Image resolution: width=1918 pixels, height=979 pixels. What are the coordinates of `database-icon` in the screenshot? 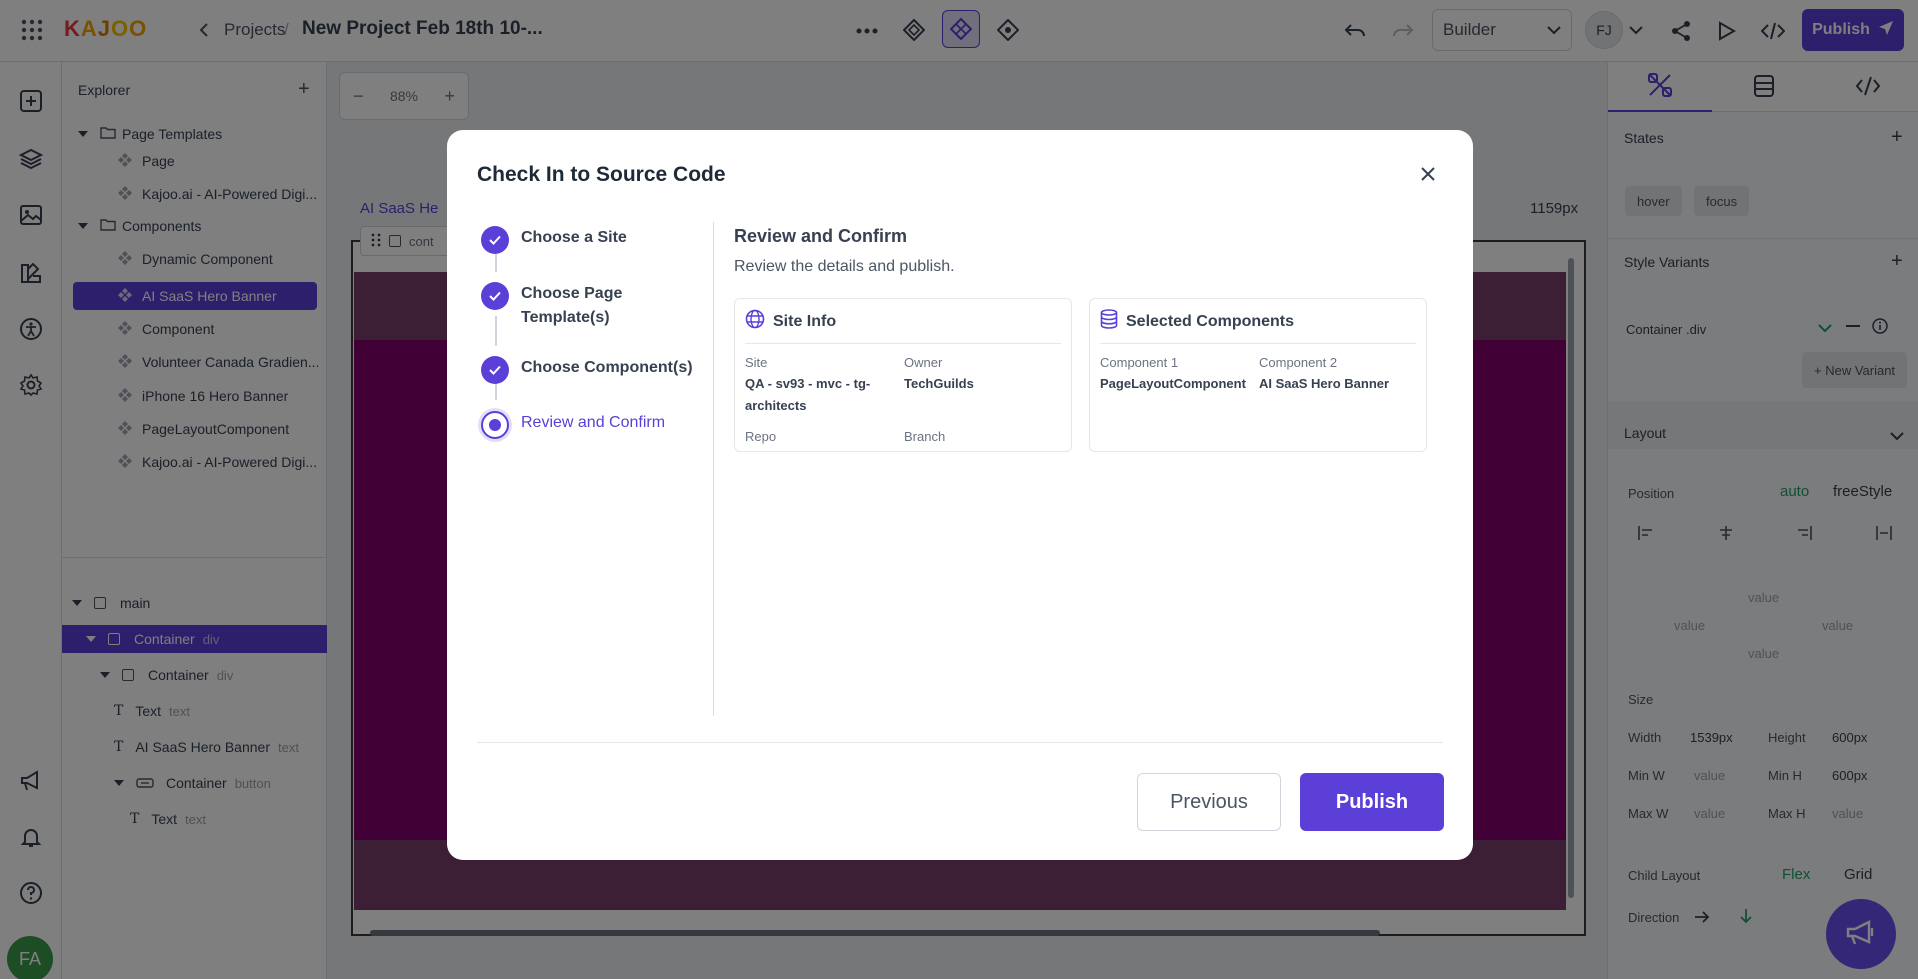 It's located at (1109, 321).